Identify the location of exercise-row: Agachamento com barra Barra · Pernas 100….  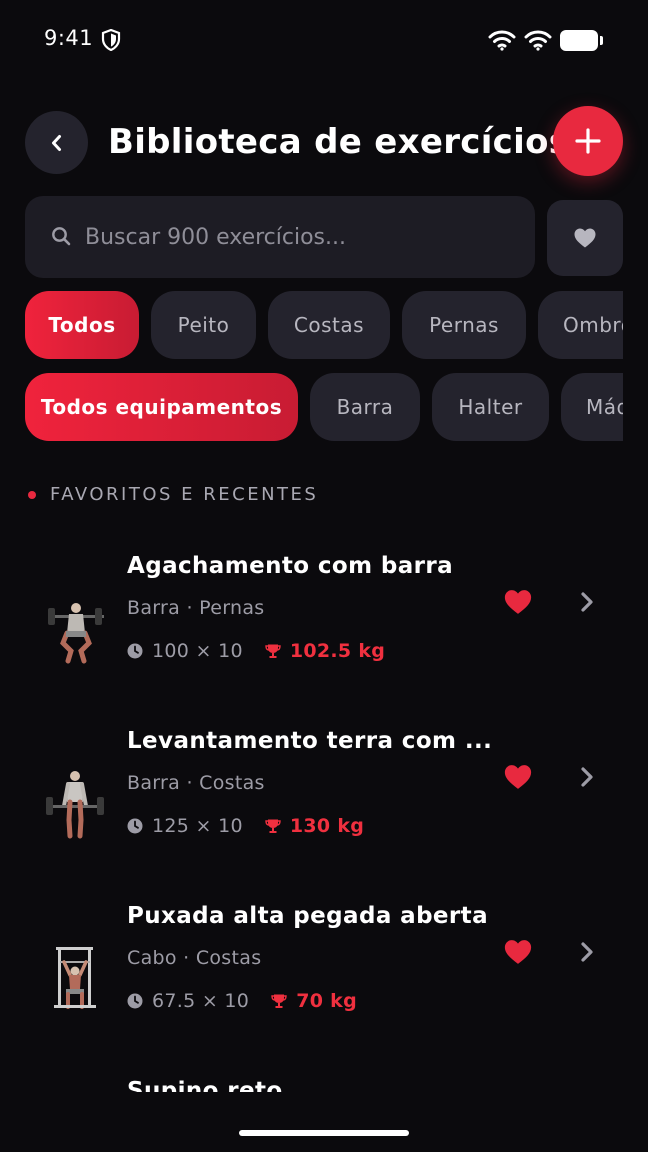
(324, 628).